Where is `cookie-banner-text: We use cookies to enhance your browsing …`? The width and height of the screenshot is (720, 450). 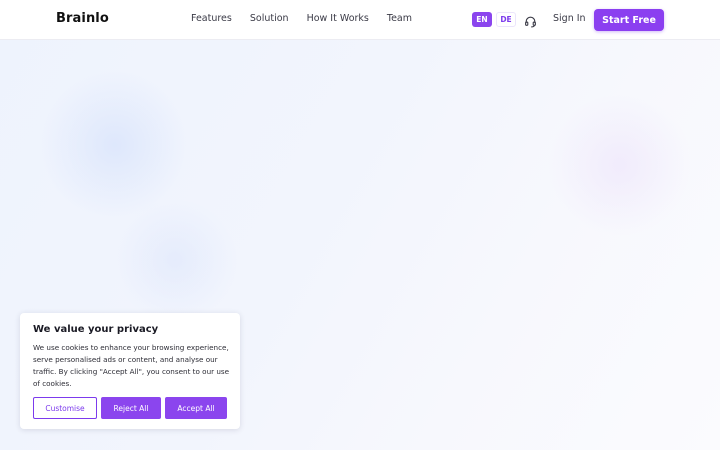 cookie-banner-text: We use cookies to enhance your browsing … is located at coordinates (131, 365).